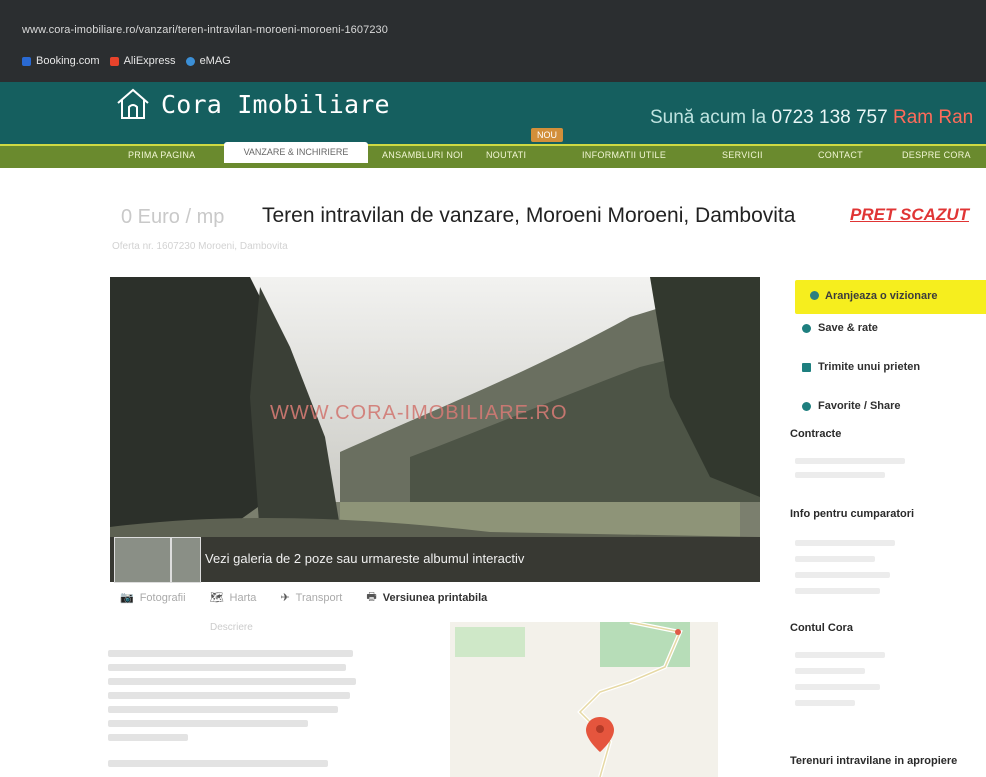  What do you see at coordinates (190, 61) in the screenshot?
I see `emag-icon` at bounding box center [190, 61].